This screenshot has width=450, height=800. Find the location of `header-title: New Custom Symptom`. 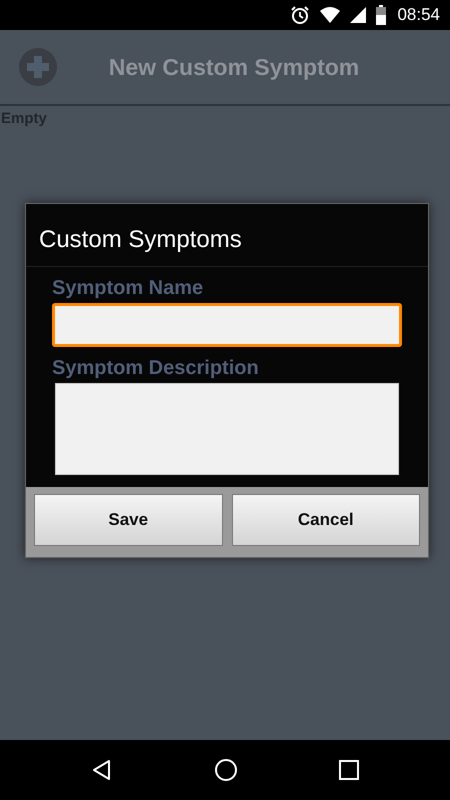

header-title: New Custom Symptom is located at coordinates (234, 67).